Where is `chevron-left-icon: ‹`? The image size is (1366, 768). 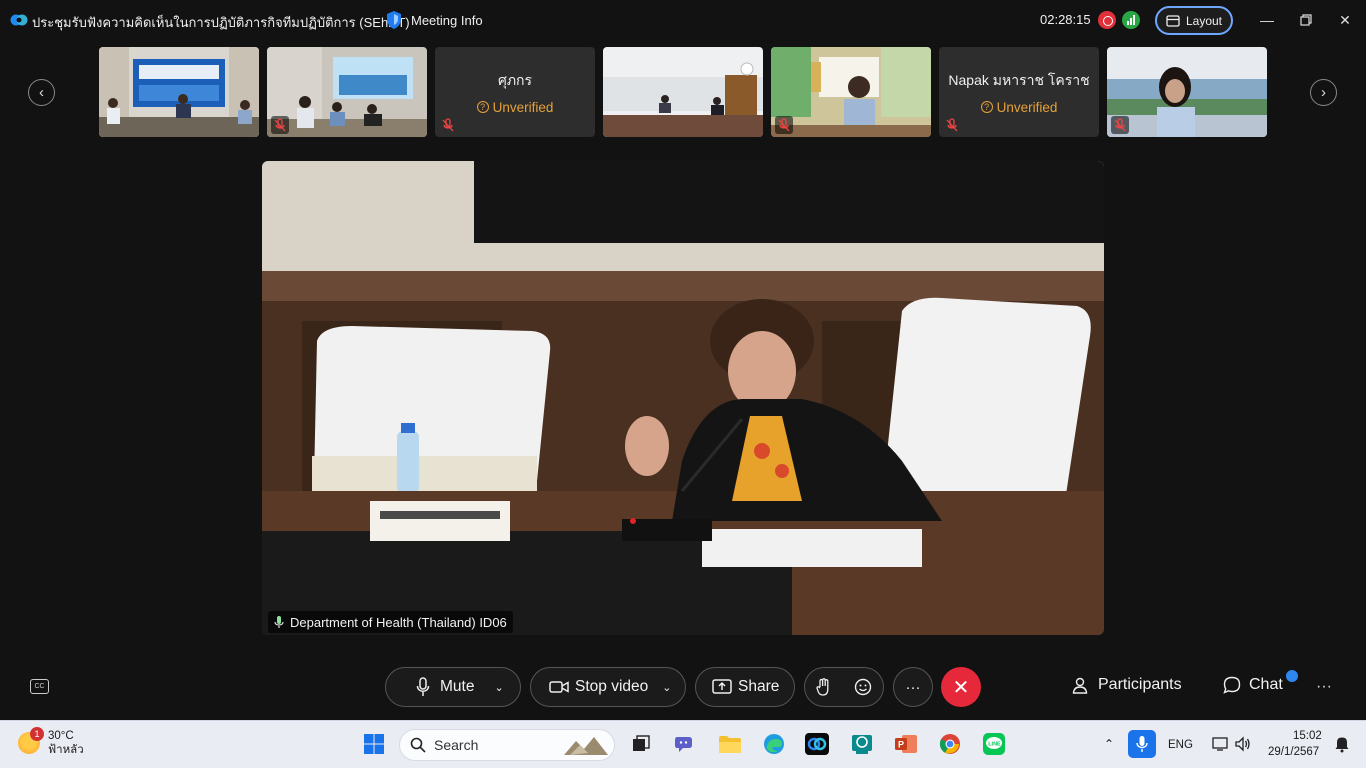 chevron-left-icon: ‹ is located at coordinates (41, 92).